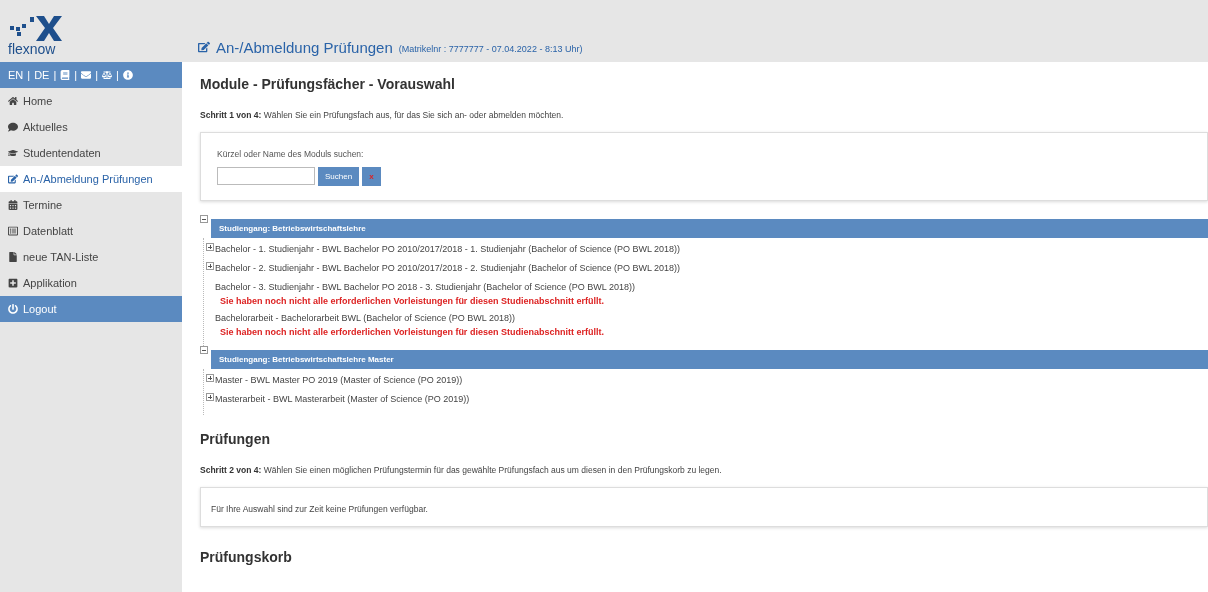 The height and width of the screenshot is (592, 1208). What do you see at coordinates (91, 205) in the screenshot?
I see `nav-item: Termine` at bounding box center [91, 205].